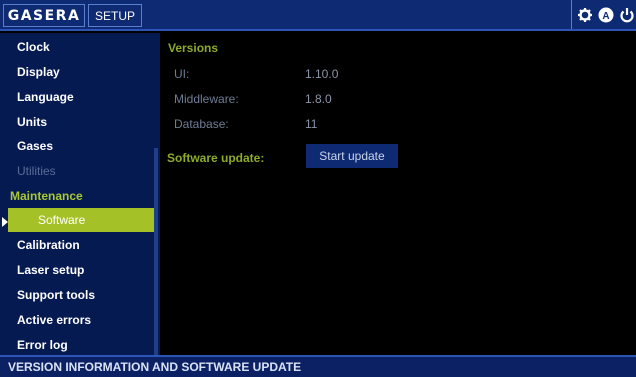 The width and height of the screenshot is (636, 377). Describe the element at coordinates (77, 245) in the screenshot. I see `sidebar-item-calibration: Calibration` at that location.